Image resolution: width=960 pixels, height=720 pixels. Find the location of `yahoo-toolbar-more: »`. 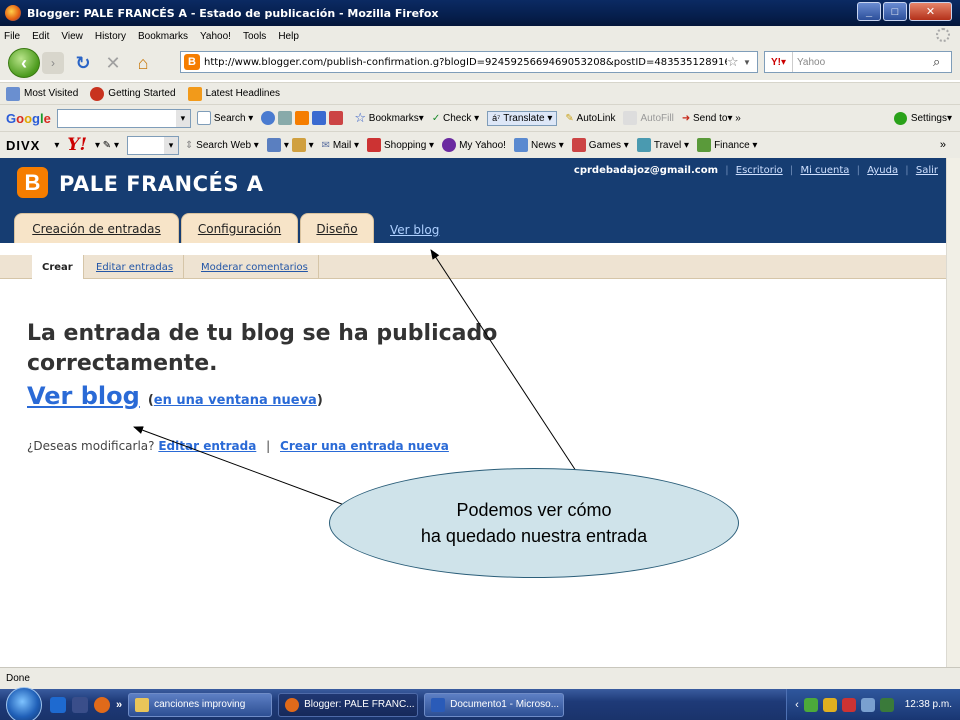

yahoo-toolbar-more: » is located at coordinates (943, 145).